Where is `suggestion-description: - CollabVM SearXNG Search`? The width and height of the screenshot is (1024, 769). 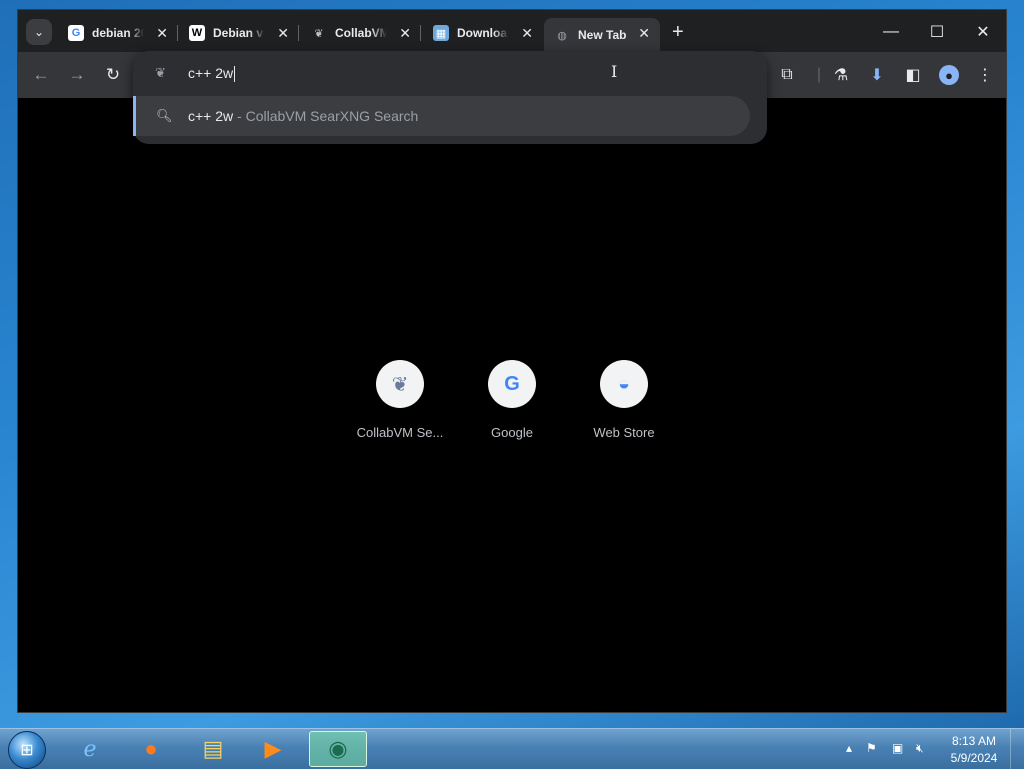
suggestion-description: - CollabVM SearXNG Search is located at coordinates (326, 116).